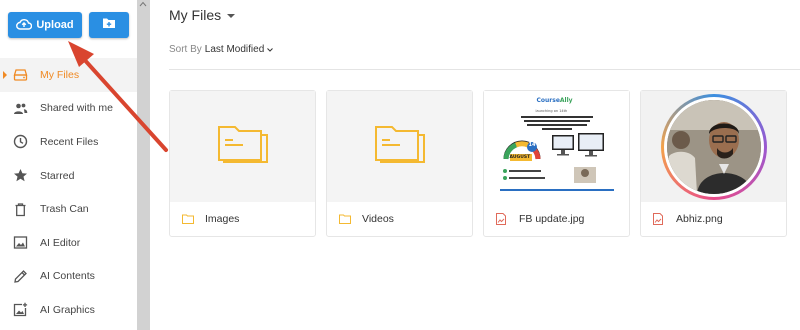 The height and width of the screenshot is (330, 800). Describe the element at coordinates (118, 96) in the screenshot. I see `annotation-arrow` at that location.